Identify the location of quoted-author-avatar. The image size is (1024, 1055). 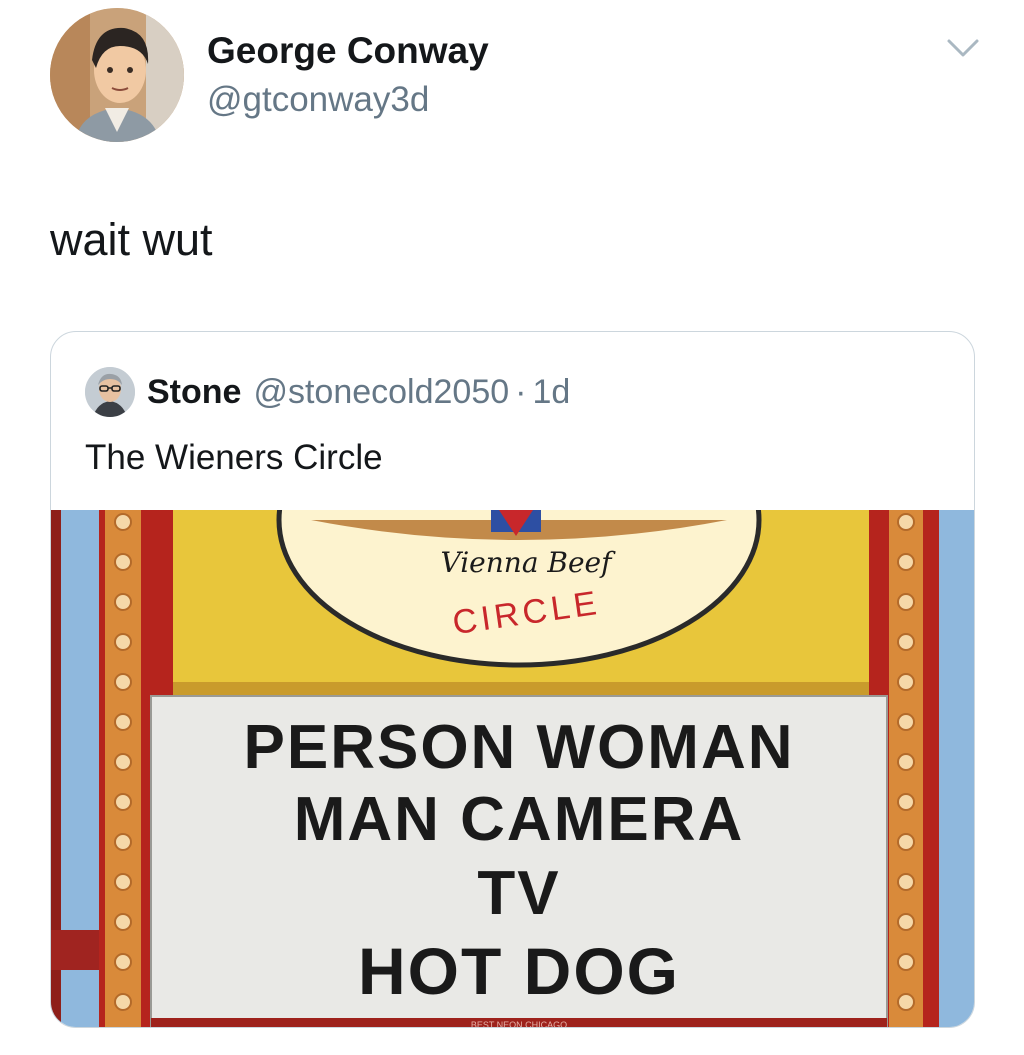
(110, 392).